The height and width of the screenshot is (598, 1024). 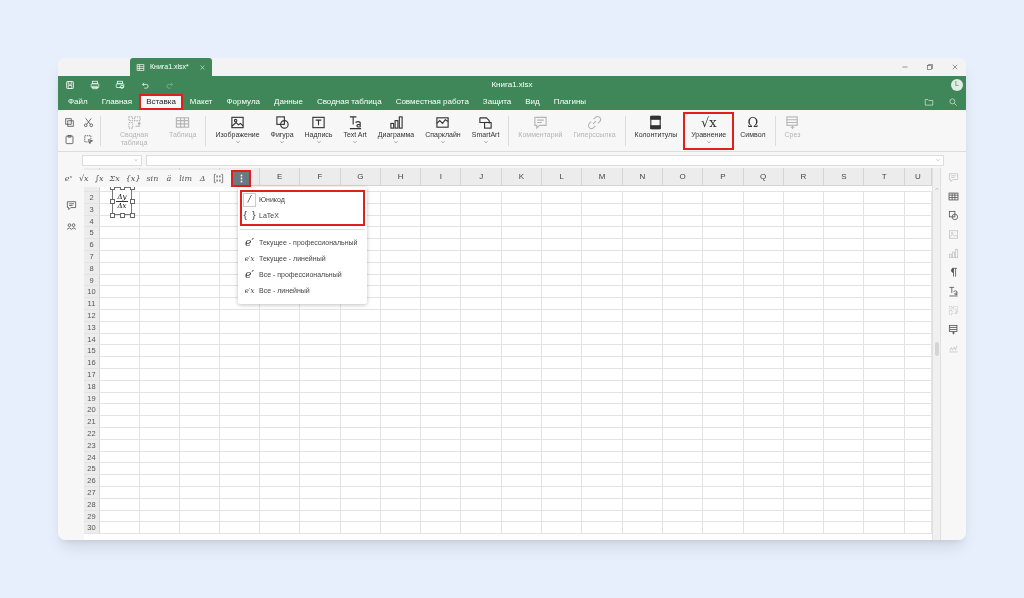 I want to click on column-header: N, so click(x=642, y=176).